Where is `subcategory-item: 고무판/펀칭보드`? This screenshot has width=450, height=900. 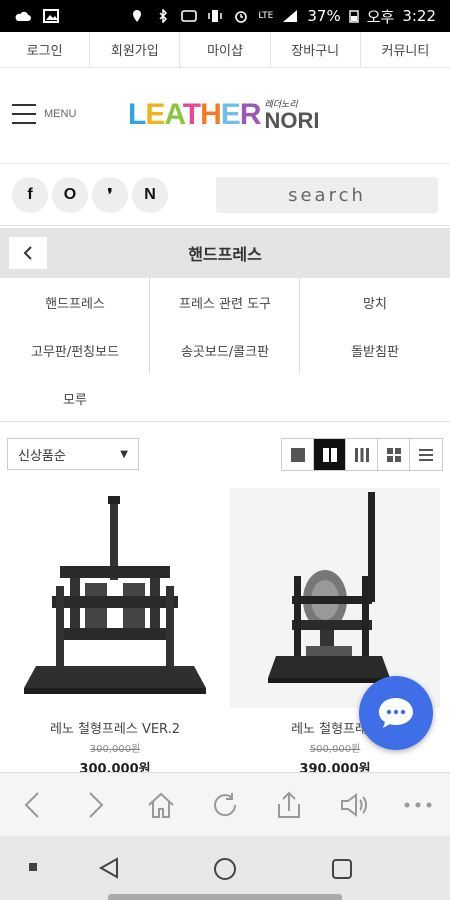 subcategory-item: 고무판/펀칭보드 is located at coordinates (75, 350).